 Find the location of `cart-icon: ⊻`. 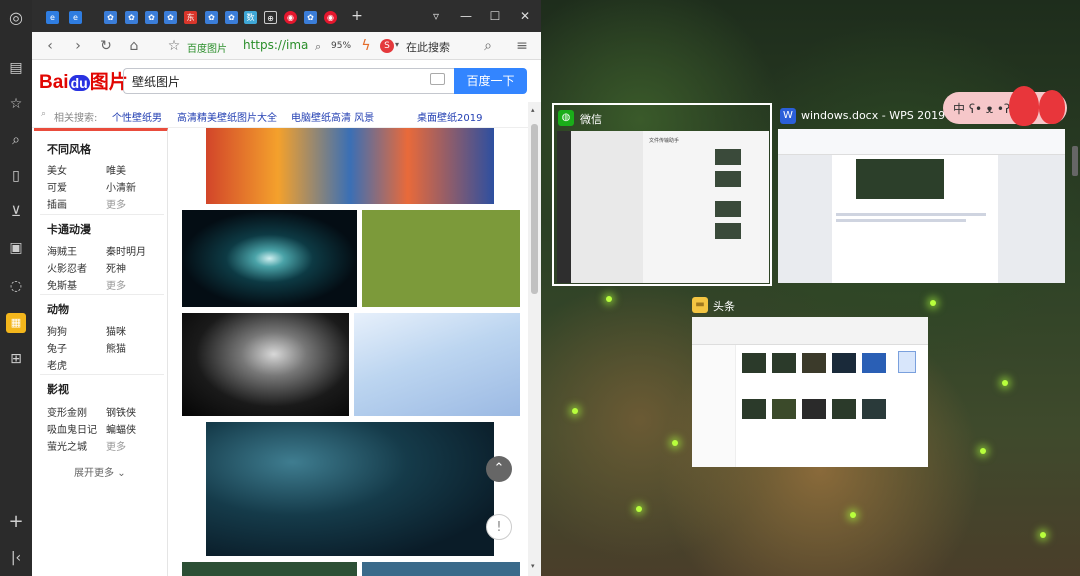

cart-icon: ⊻ is located at coordinates (16, 212).